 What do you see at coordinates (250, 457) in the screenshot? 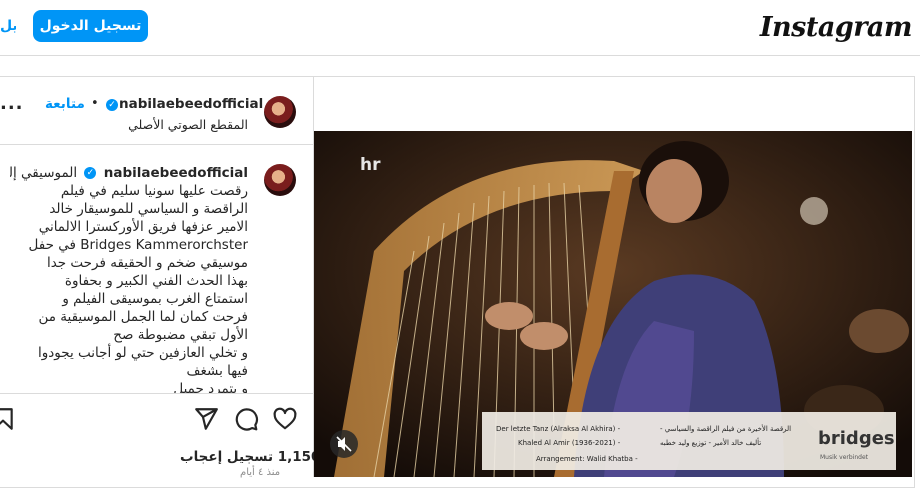
I see `likes-count: 1,150 تسجيل إعجاب` at bounding box center [250, 457].